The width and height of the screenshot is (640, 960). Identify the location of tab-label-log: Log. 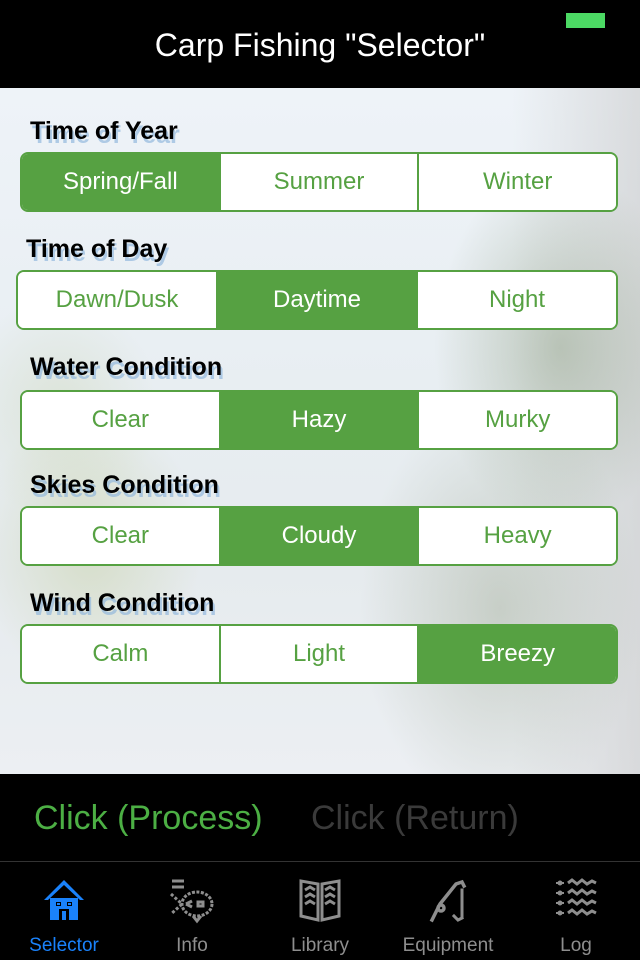
(576, 945).